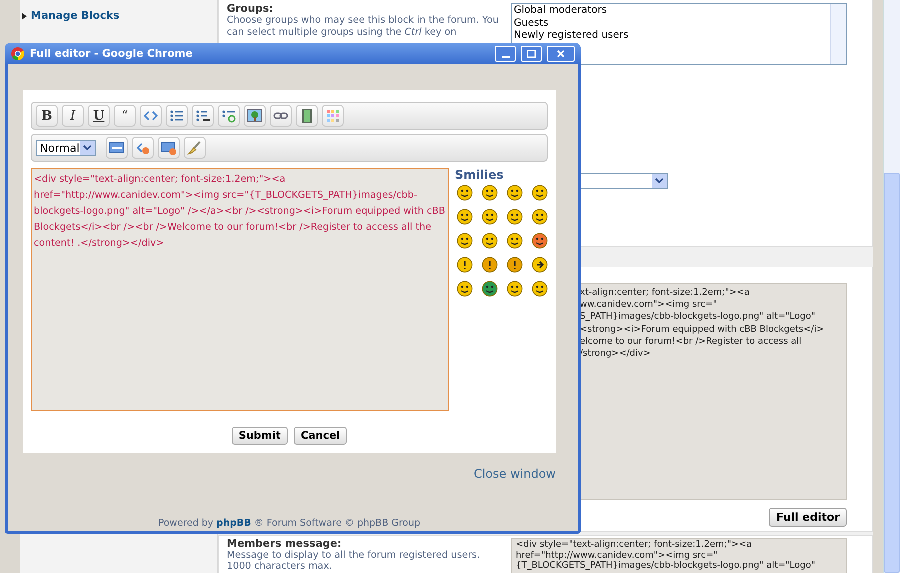 The width and height of the screenshot is (900, 573). What do you see at coordinates (66, 148) in the screenshot?
I see `font-size-select: Normal` at bounding box center [66, 148].